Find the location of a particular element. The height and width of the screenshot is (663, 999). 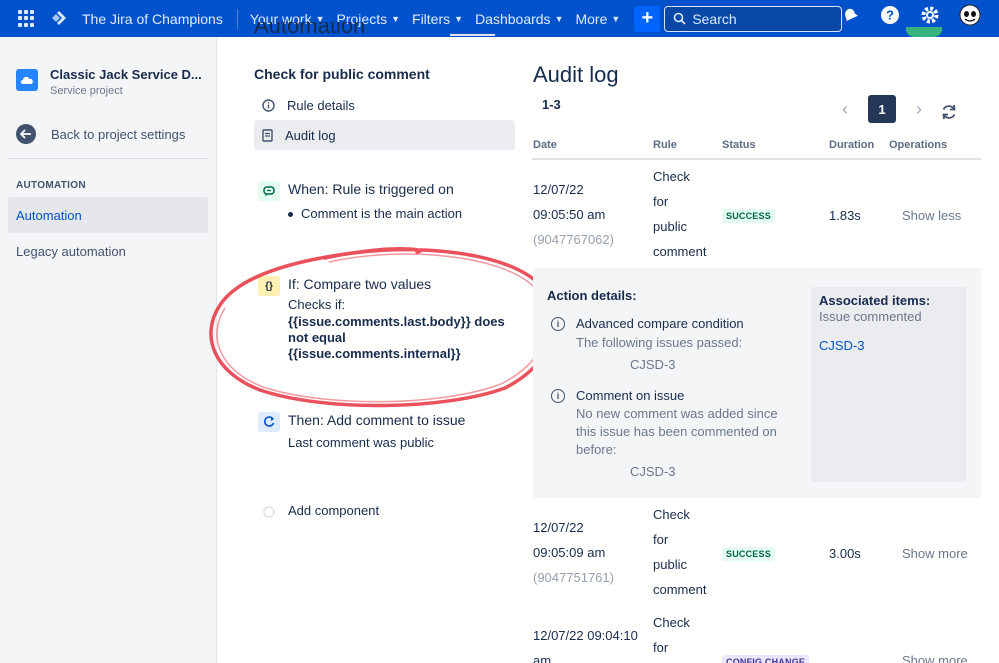

nav-divider is located at coordinates (237, 18).